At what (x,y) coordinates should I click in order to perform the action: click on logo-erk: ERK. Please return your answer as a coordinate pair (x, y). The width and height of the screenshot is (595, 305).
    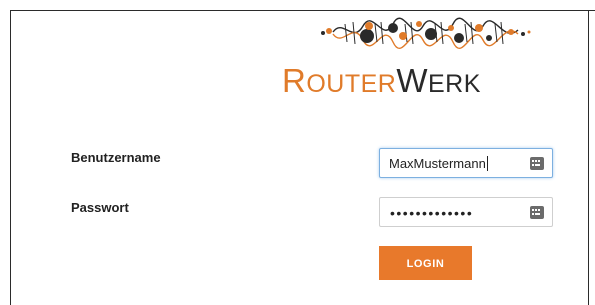
    Looking at the image, I should click on (454, 84).